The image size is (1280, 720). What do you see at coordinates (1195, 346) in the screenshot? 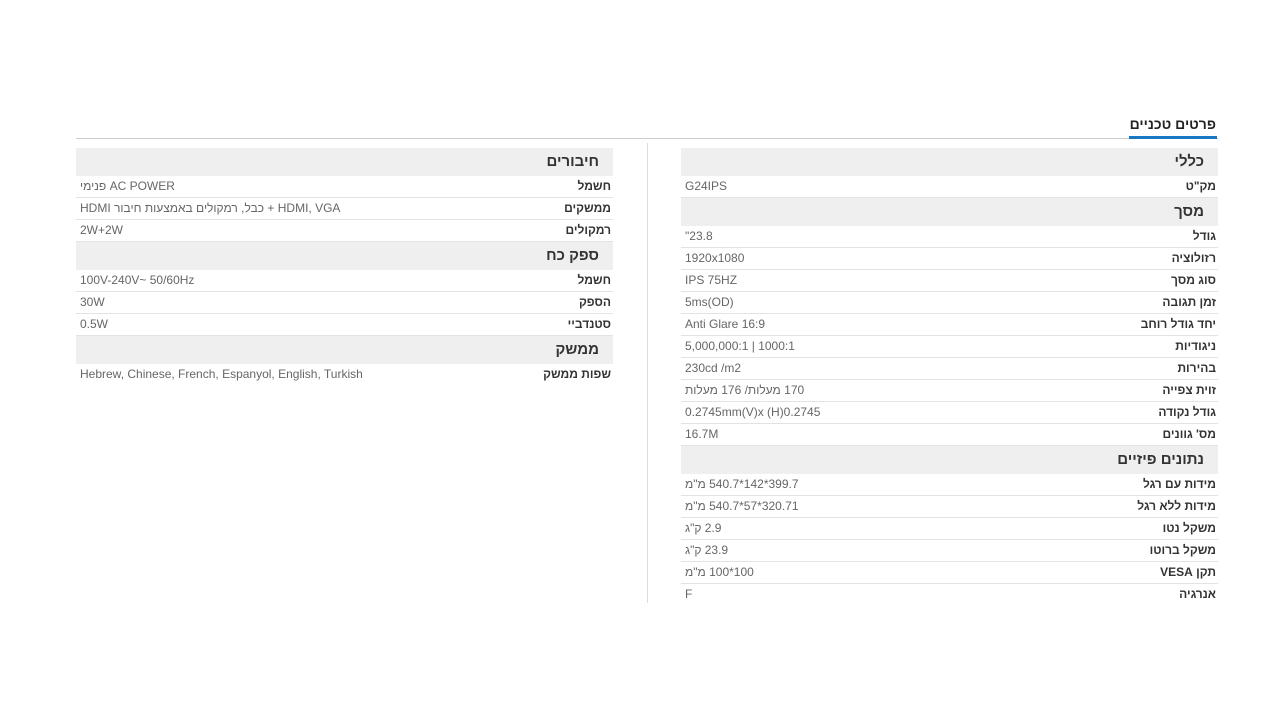
I see `spec-label: ניגודיות` at bounding box center [1195, 346].